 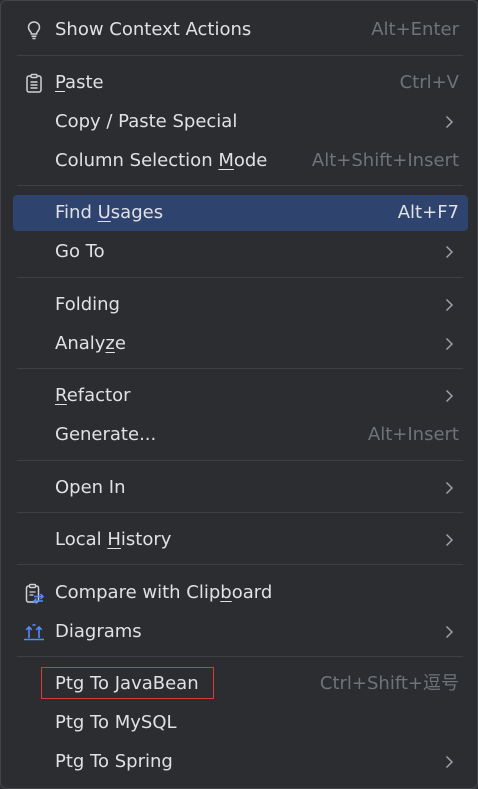 I want to click on menu-item-paste: Paste Ctrl+V, so click(x=240, y=83).